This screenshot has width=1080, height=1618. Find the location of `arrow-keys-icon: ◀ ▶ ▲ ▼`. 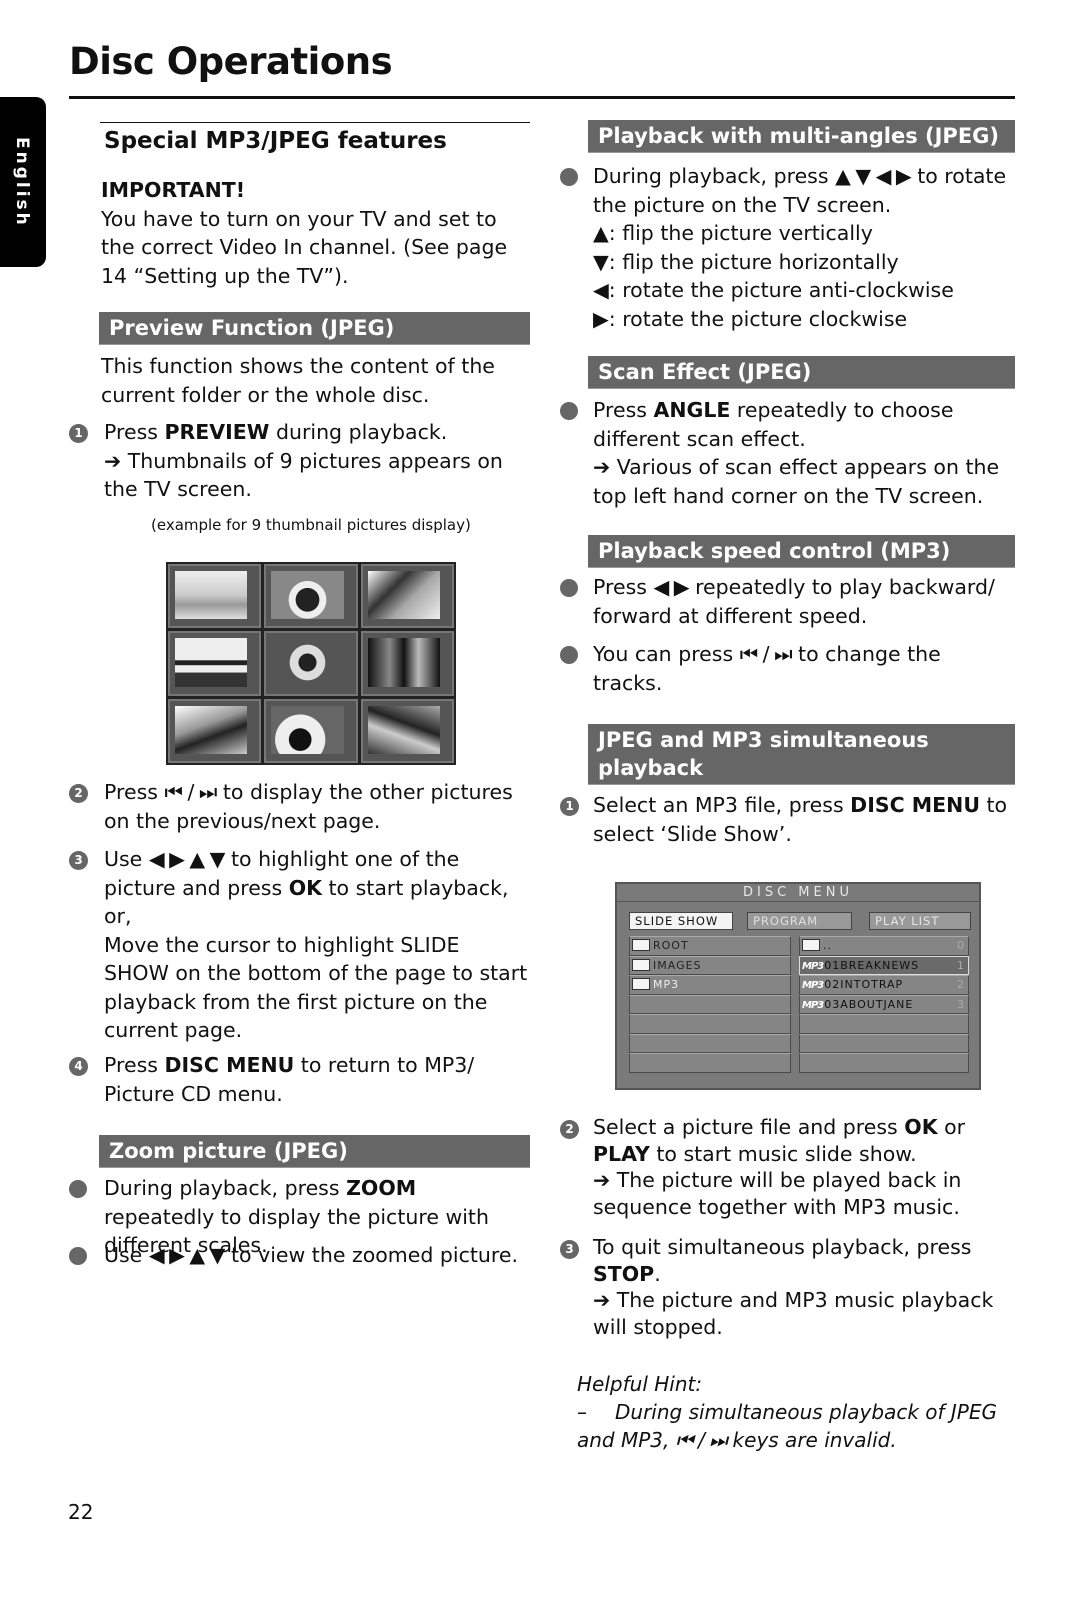

arrow-keys-icon: ◀ ▶ ▲ ▼ is located at coordinates (187, 859).